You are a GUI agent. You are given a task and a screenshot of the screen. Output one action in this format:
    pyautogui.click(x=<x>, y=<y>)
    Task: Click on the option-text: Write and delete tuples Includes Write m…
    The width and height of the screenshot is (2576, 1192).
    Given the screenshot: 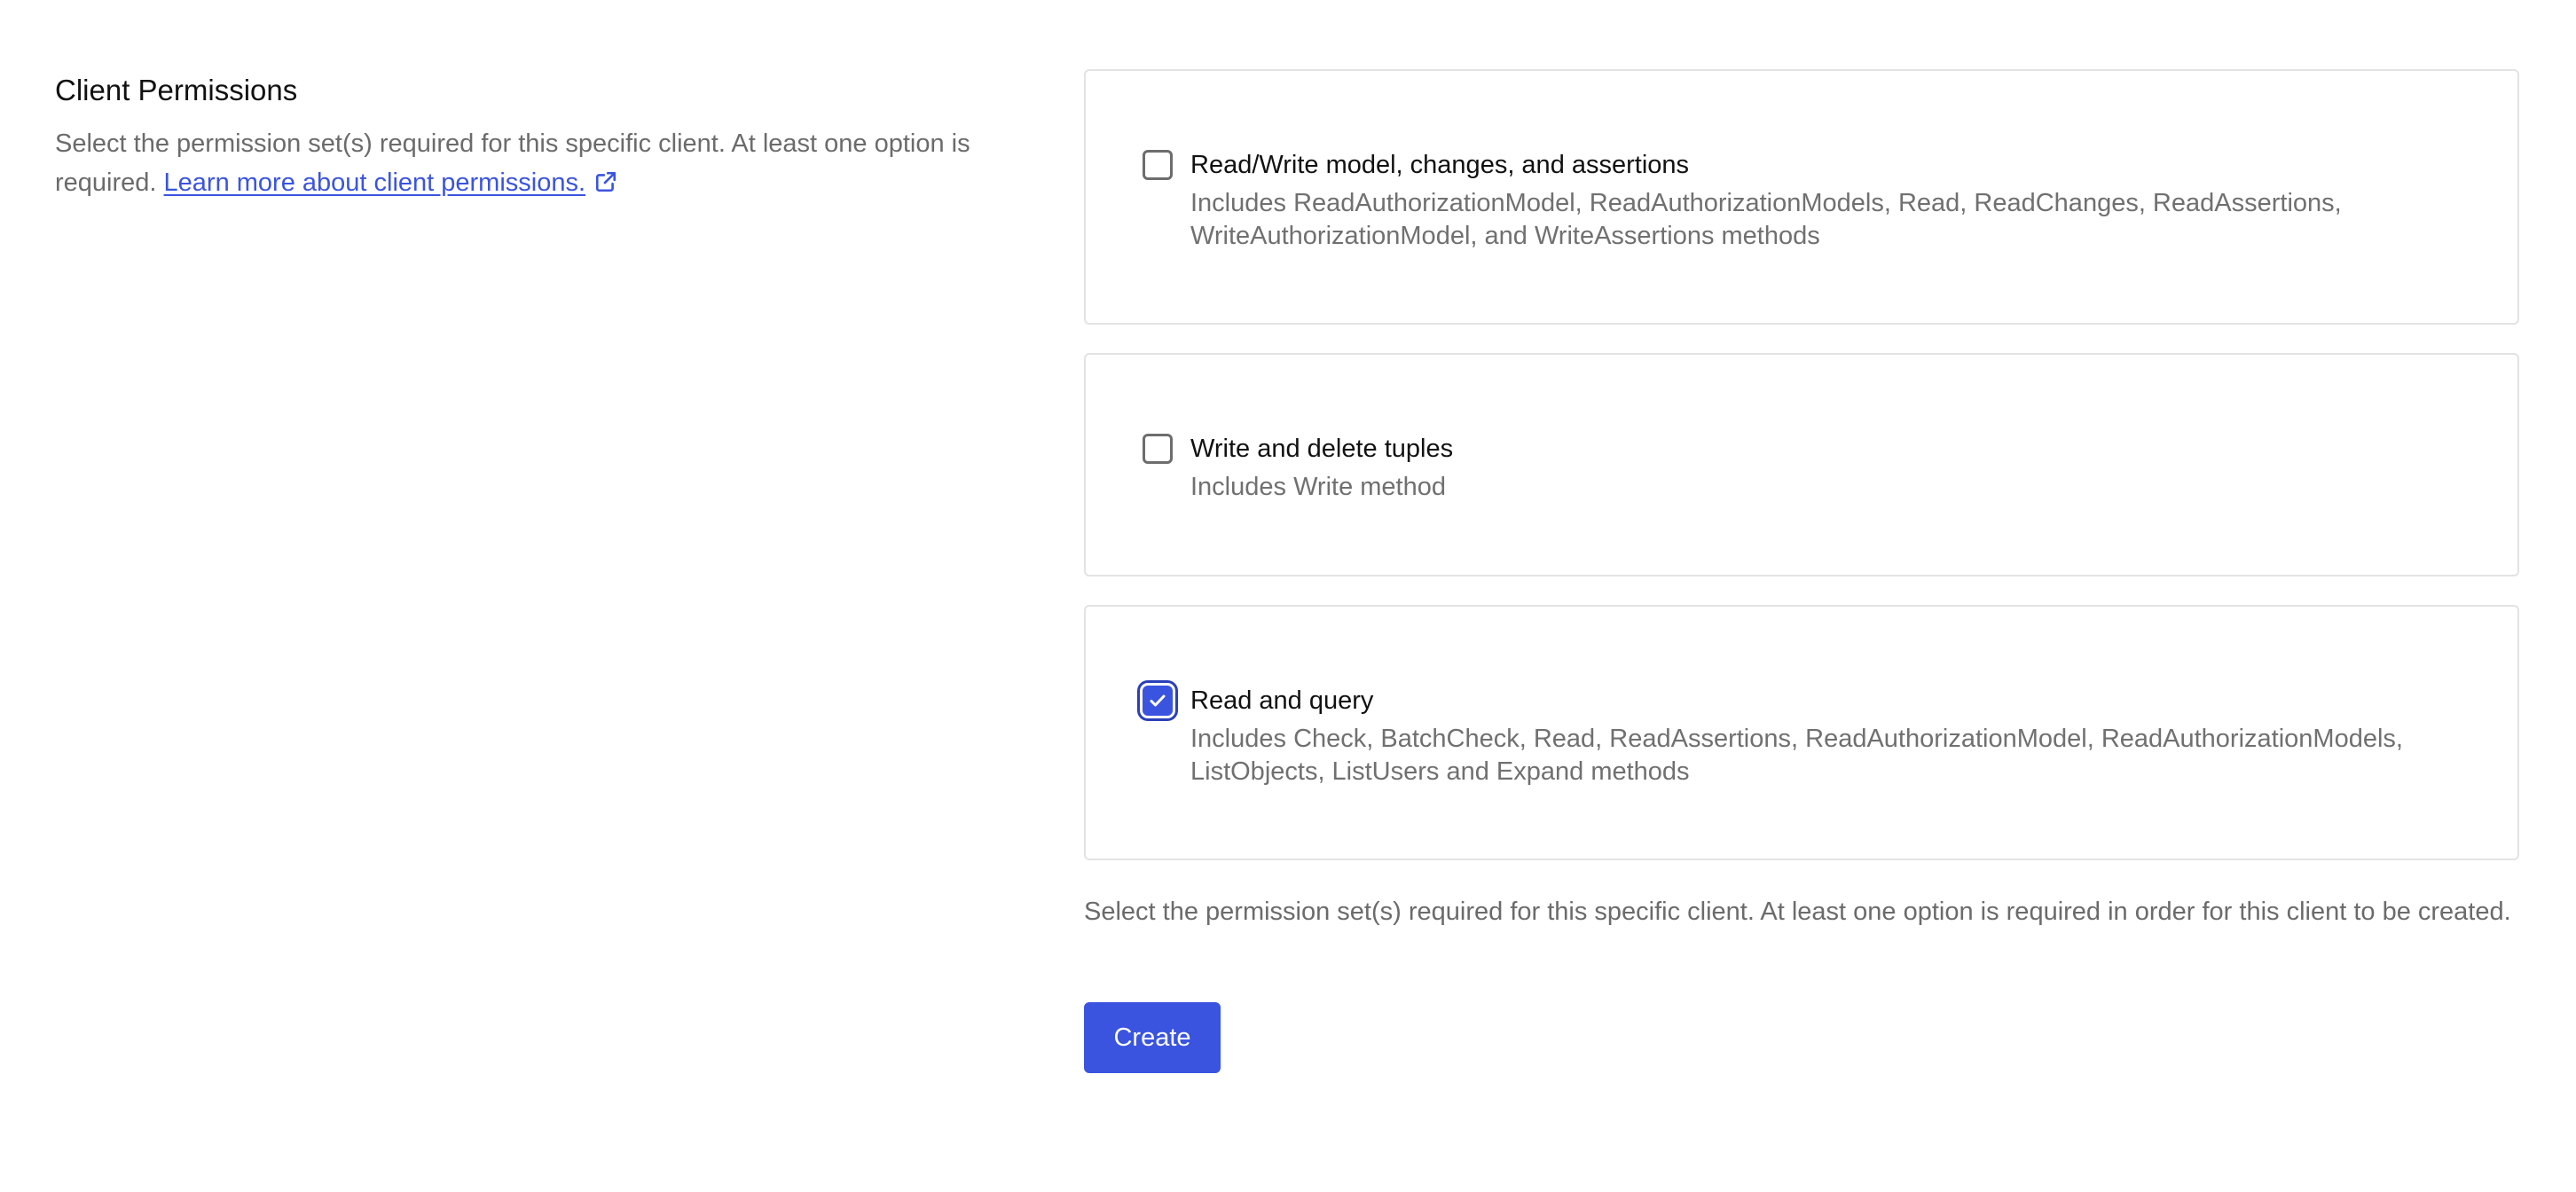 What is the action you would take?
    pyautogui.click(x=1827, y=467)
    